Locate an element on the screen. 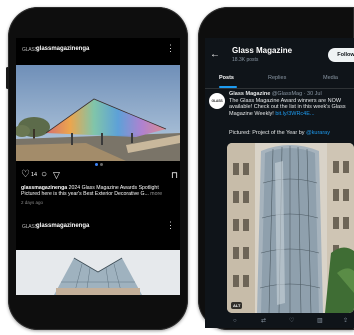 The height and width of the screenshot is (335, 354). profile-tabs: Posts Replies Media is located at coordinates (279, 80).